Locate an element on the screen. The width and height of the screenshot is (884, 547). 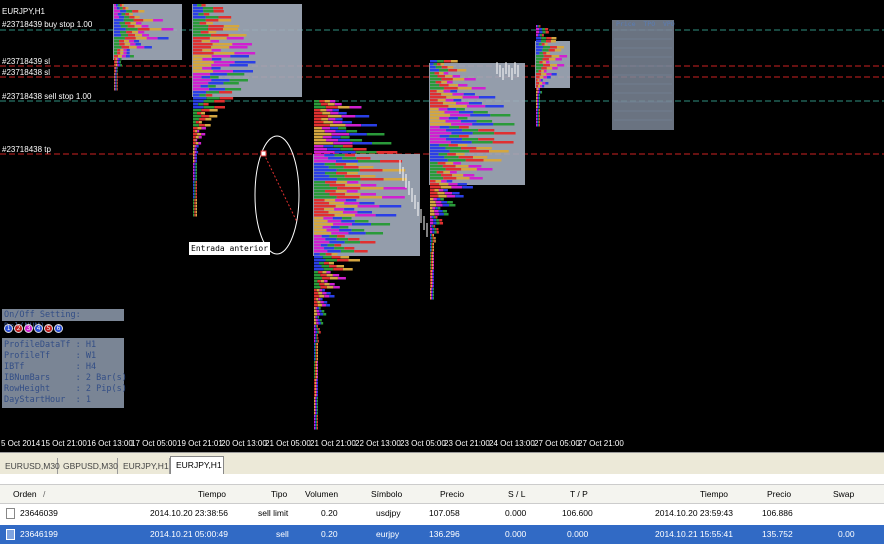
col-volumen: Volumen is located at coordinates (321, 494).